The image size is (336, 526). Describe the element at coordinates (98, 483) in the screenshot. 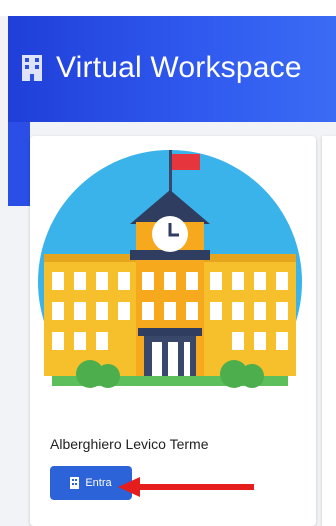

I see `enter-button-label: Entra` at that location.